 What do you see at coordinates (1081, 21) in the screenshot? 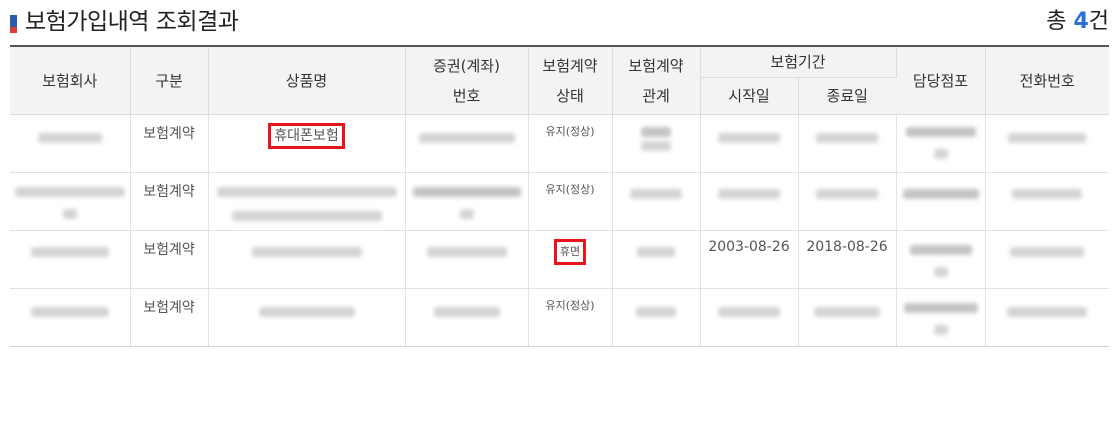
I see `total-count-number: 4` at bounding box center [1081, 21].